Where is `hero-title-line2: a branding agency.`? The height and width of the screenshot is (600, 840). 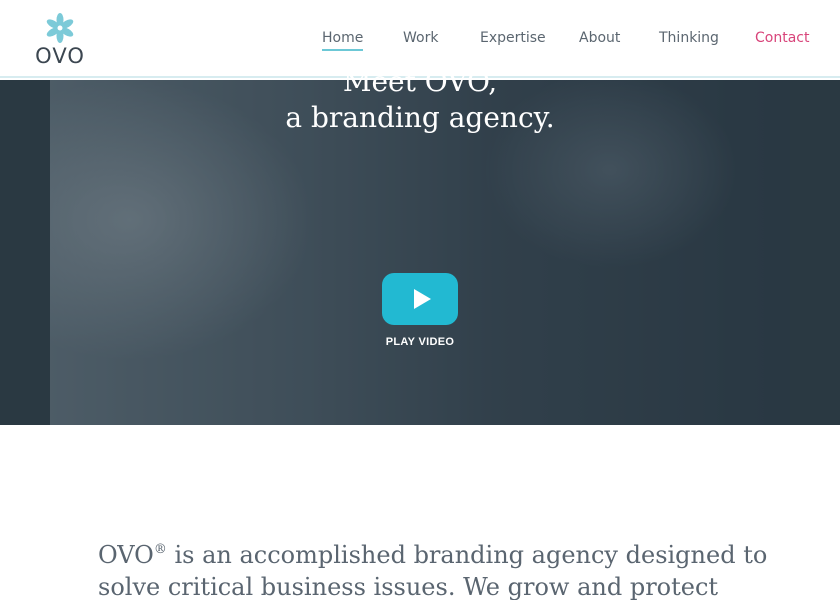 hero-title-line2: a branding agency. is located at coordinates (420, 117).